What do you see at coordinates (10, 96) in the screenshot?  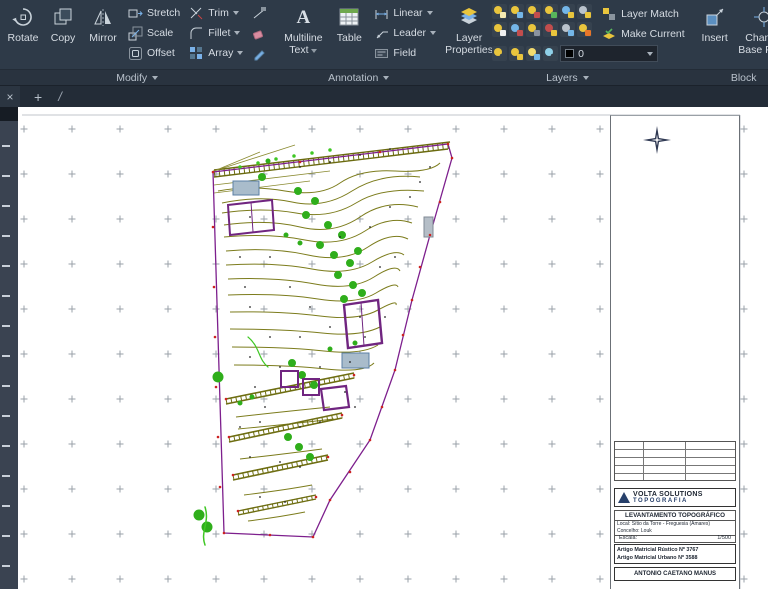 I see `close-tab-icon: ×` at bounding box center [10, 96].